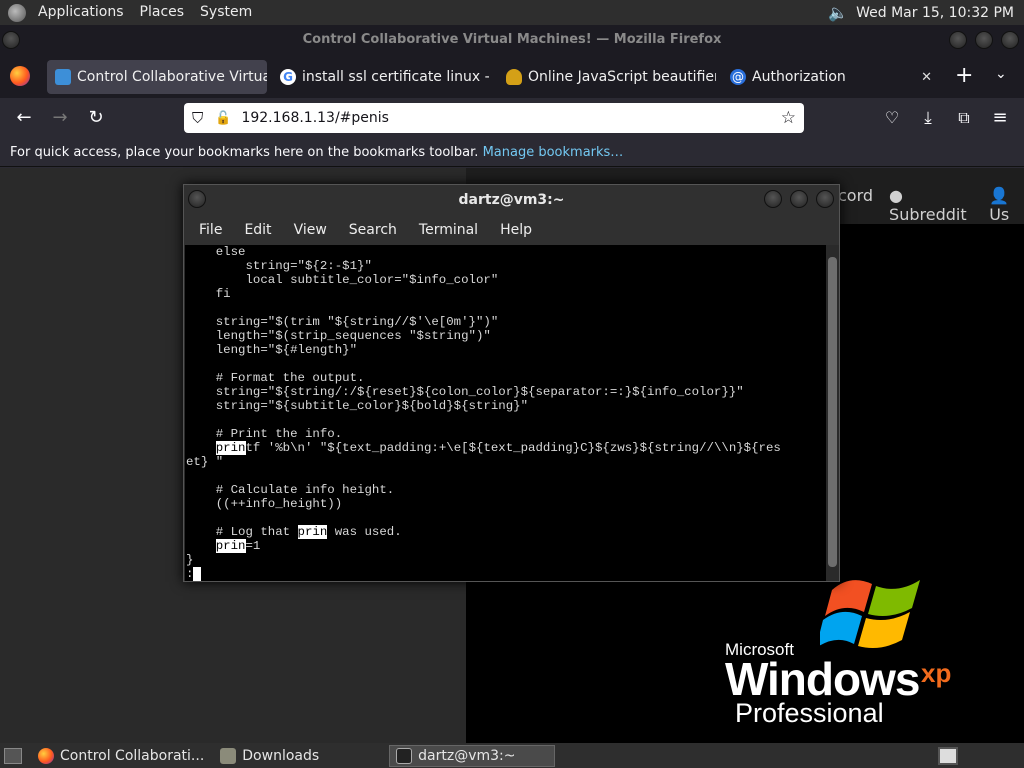 The width and height of the screenshot is (1024, 768). What do you see at coordinates (197, 118) in the screenshot?
I see `shield-icon: ⛉` at bounding box center [197, 118].